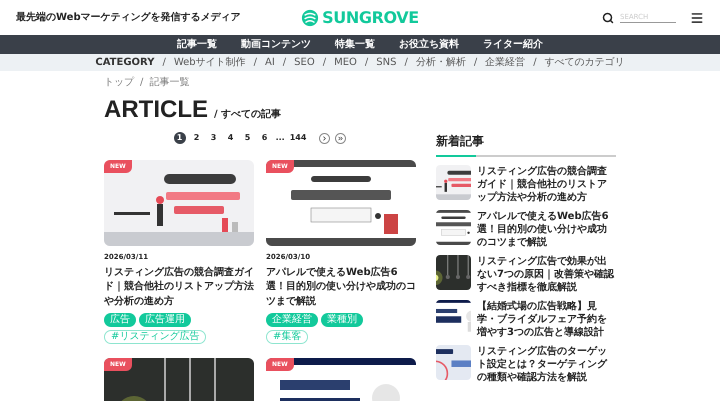 This screenshot has height=401, width=720. Describe the element at coordinates (276, 44) in the screenshot. I see `nav-link: 動画コンテンツ` at that location.